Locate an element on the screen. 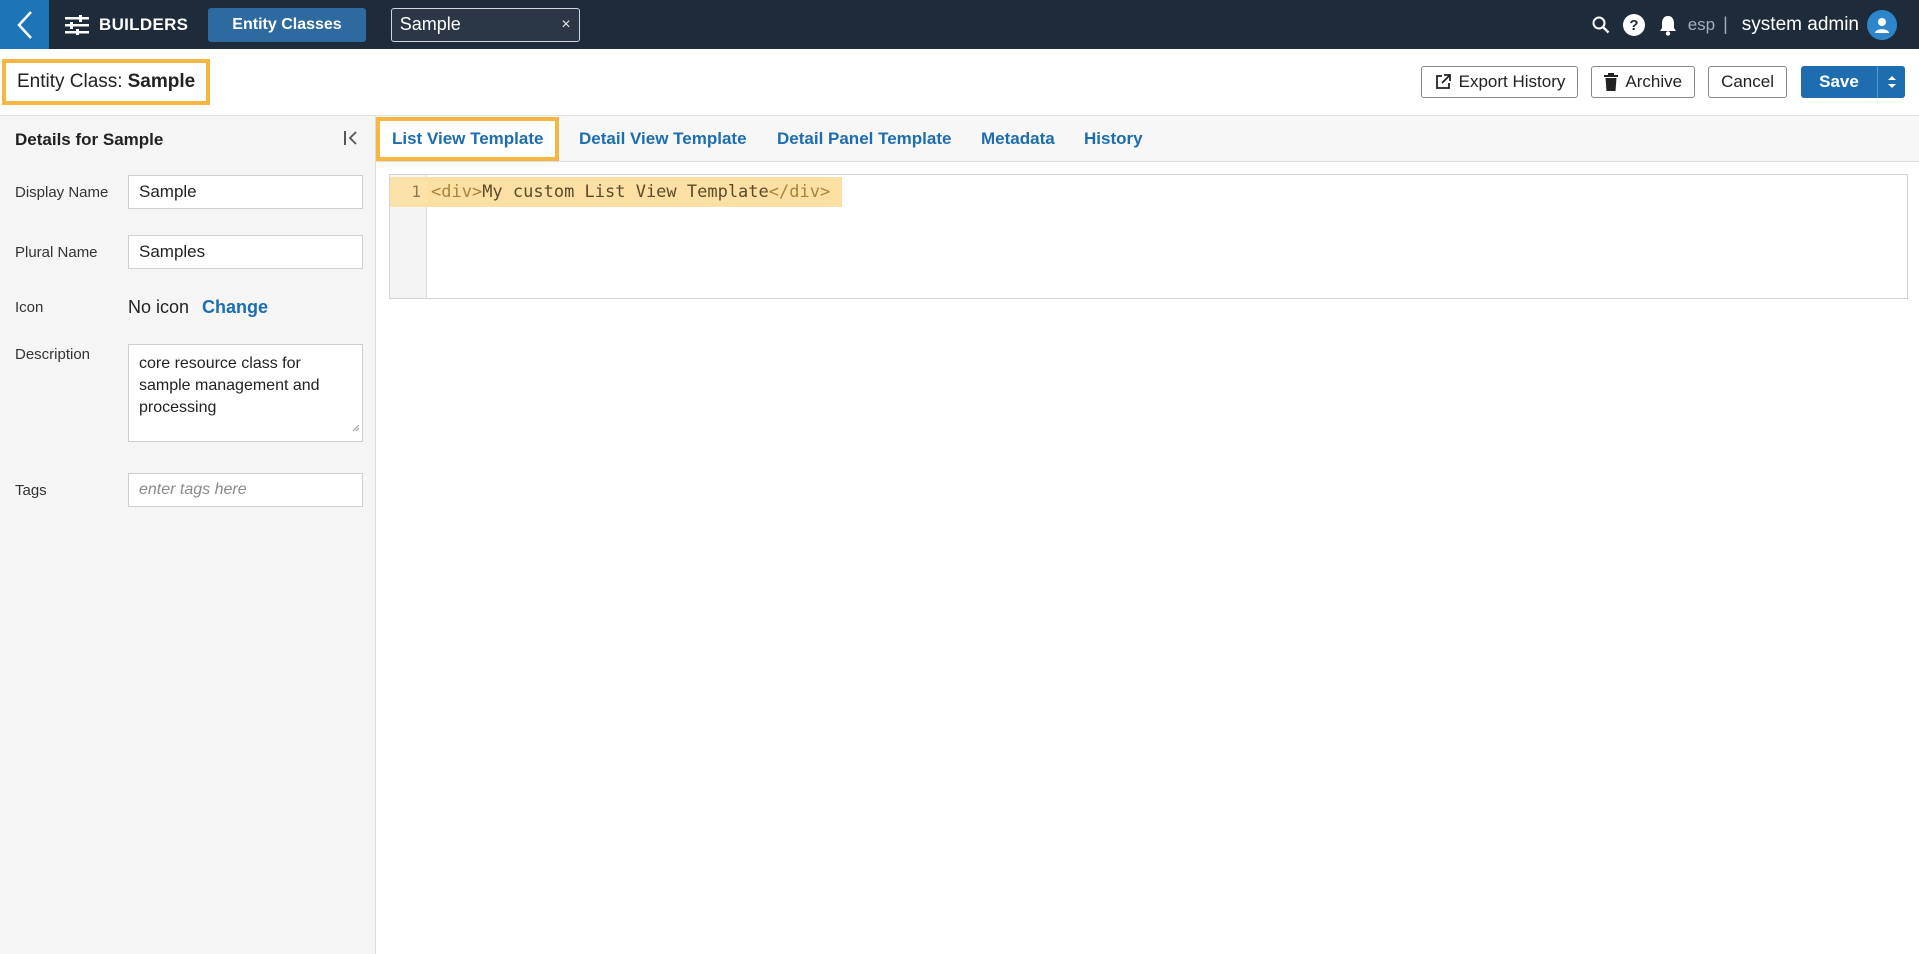 Image resolution: width=1919 pixels, height=954 pixels. save-options-button is located at coordinates (1891, 82).